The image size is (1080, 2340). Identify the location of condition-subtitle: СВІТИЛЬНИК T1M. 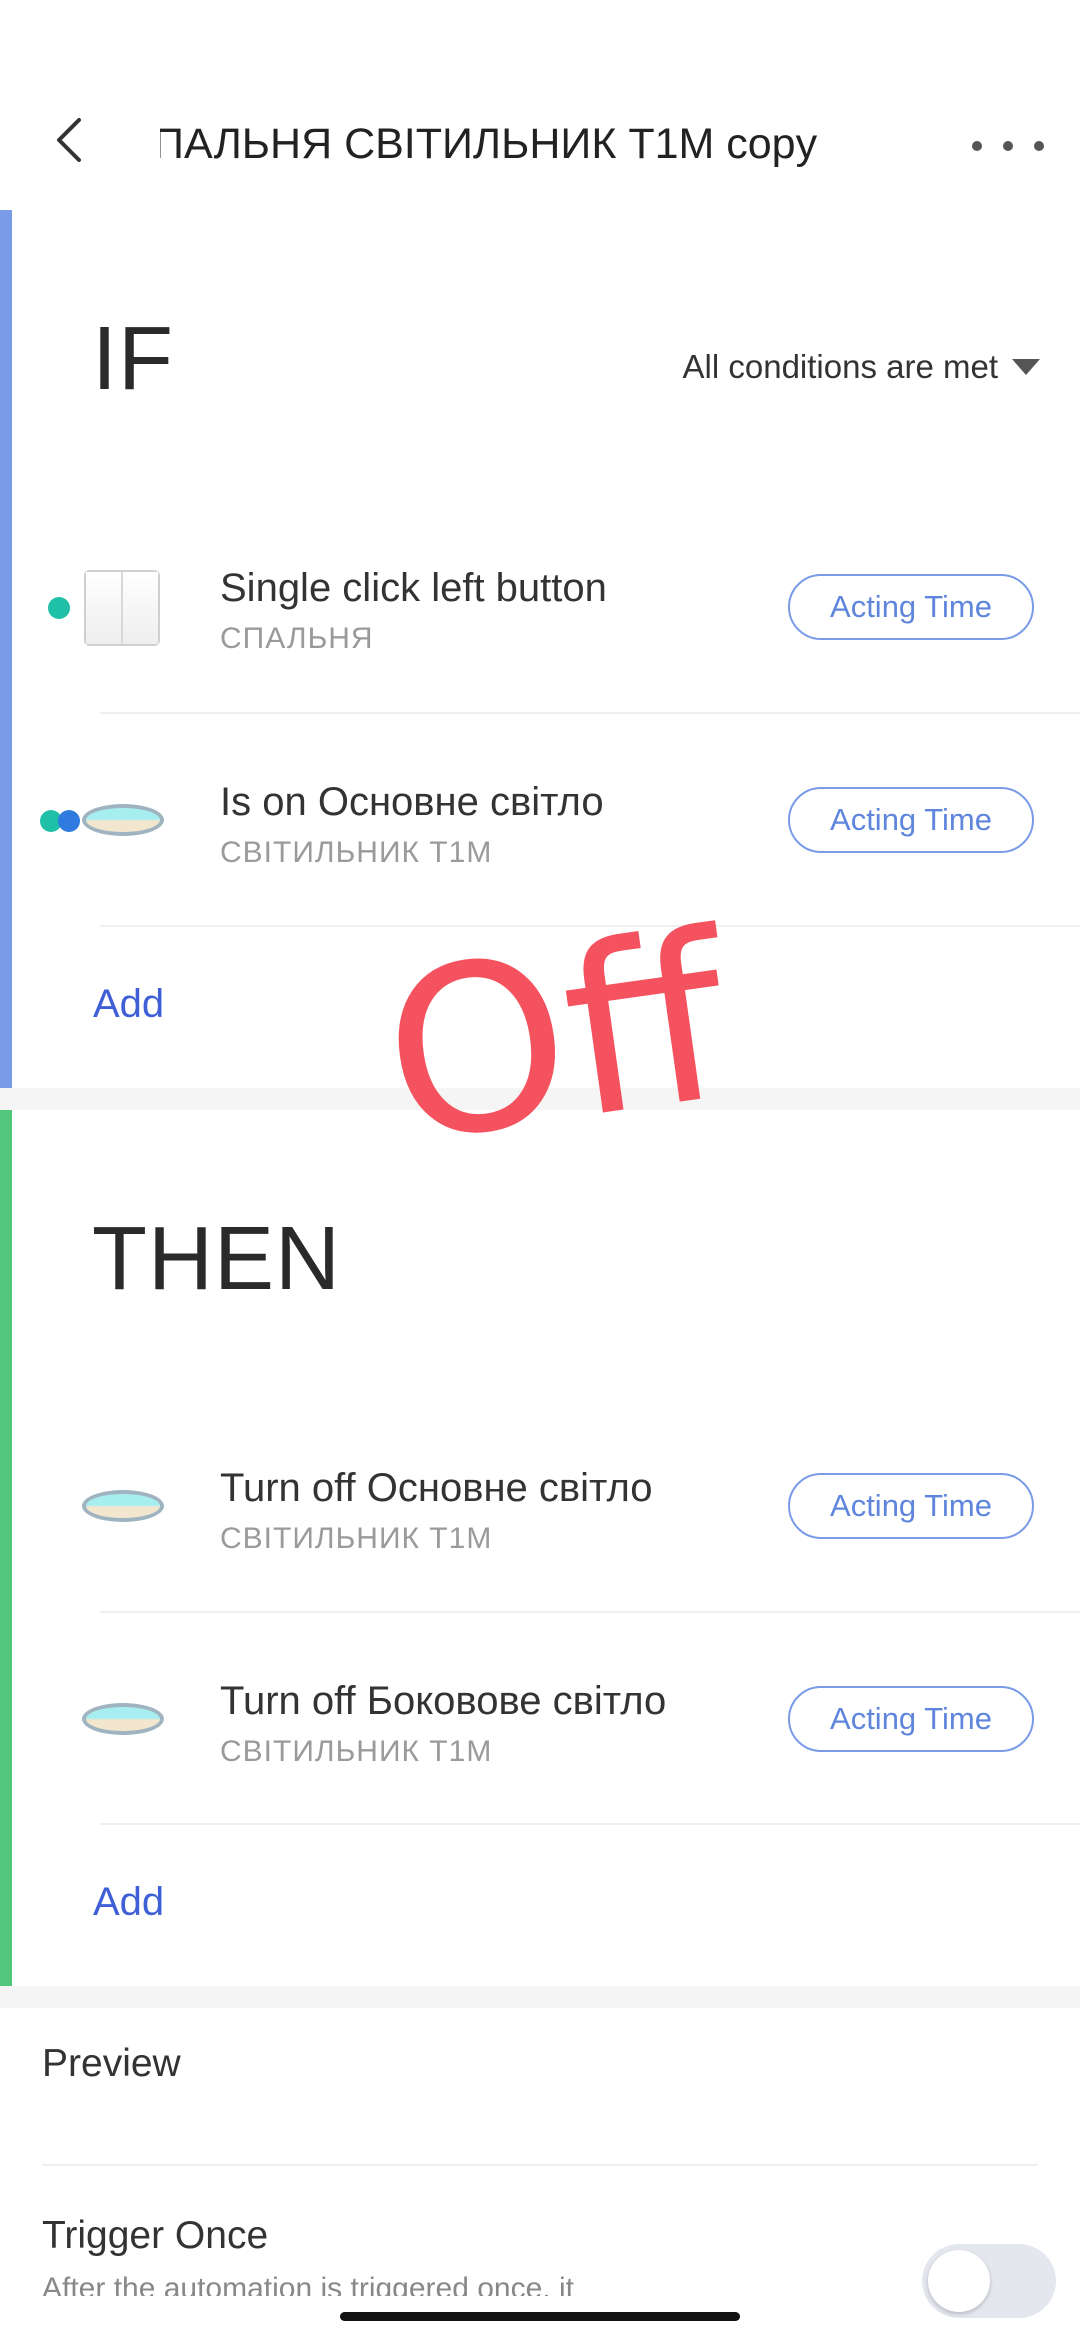
(356, 852).